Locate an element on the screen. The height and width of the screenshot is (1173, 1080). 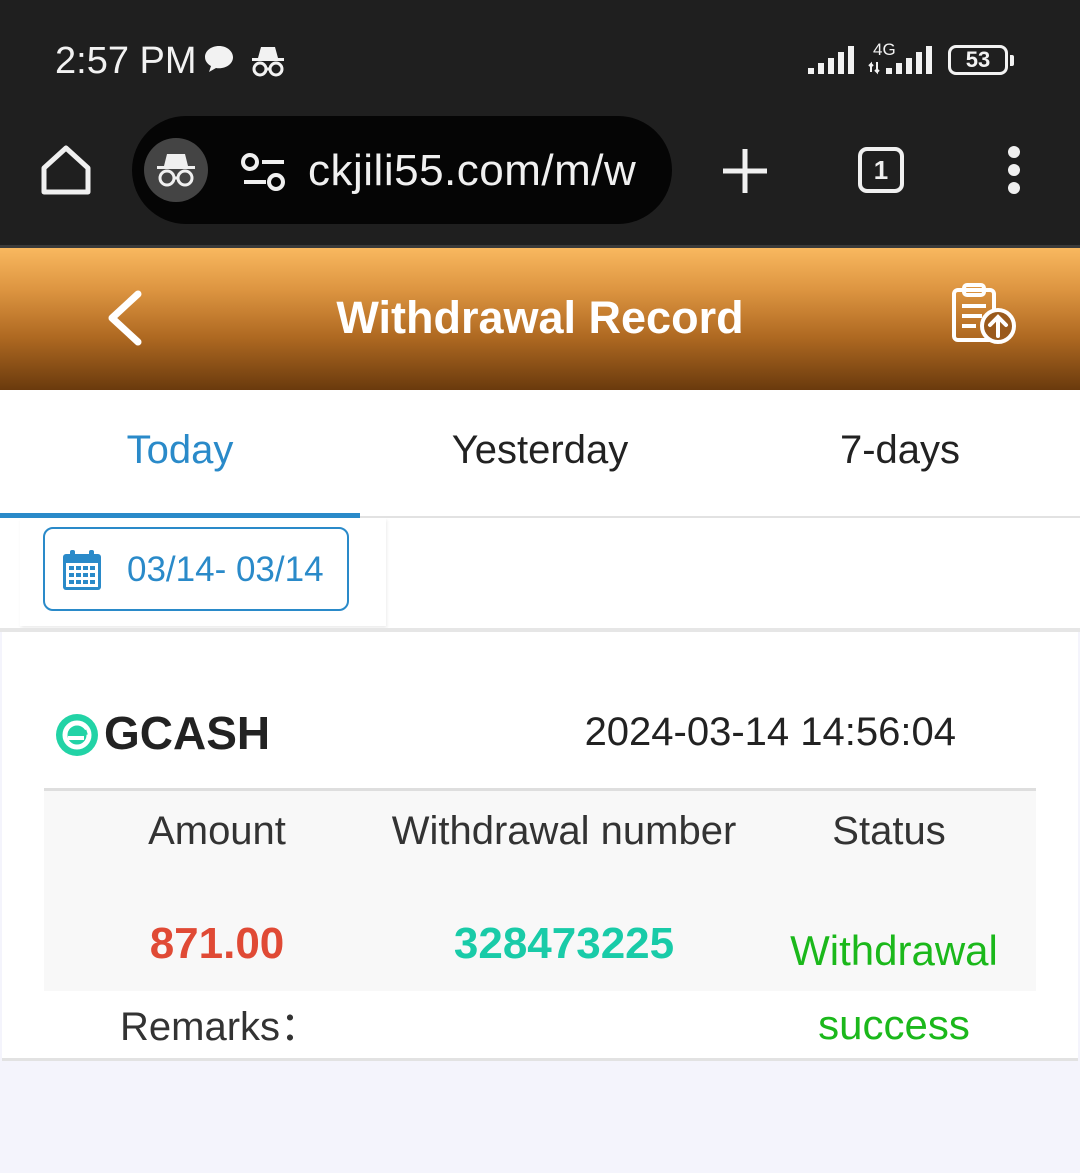
status-time: 2:57 PM is located at coordinates (126, 61).